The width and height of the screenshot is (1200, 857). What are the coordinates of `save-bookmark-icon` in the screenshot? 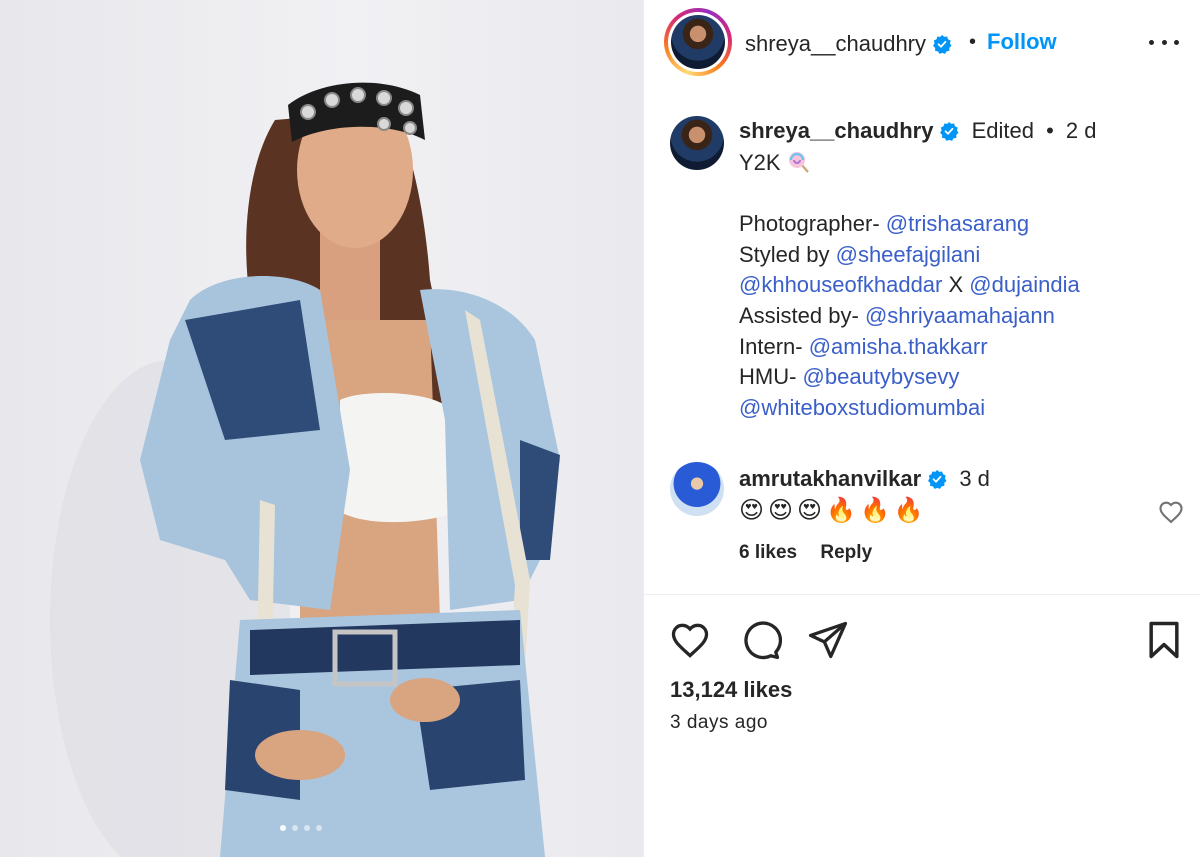 It's located at (1164, 640).